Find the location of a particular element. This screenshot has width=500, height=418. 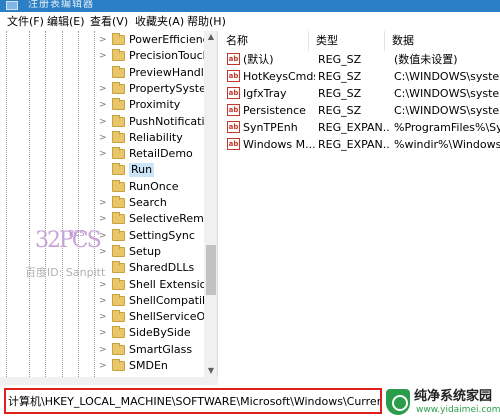

tree-item-label: SmartGlass is located at coordinates (161, 349).